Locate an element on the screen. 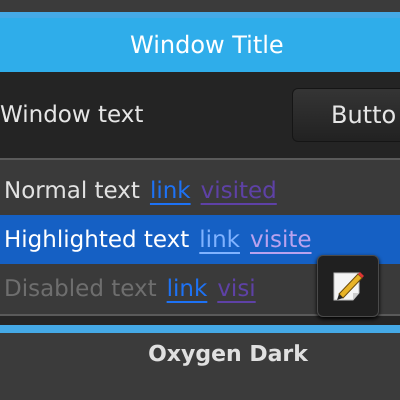  edit-button is located at coordinates (348, 286).